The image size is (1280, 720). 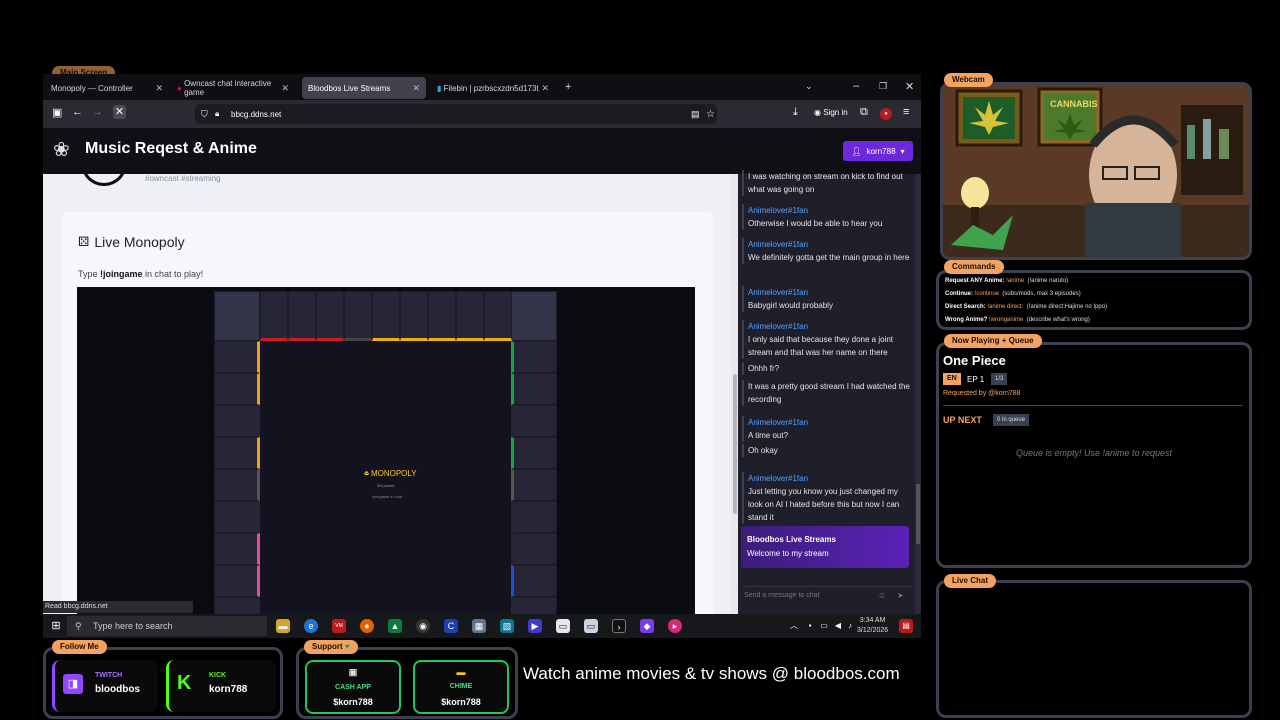 I want to click on sign-in-button: ◉ Sign in, so click(x=831, y=112).